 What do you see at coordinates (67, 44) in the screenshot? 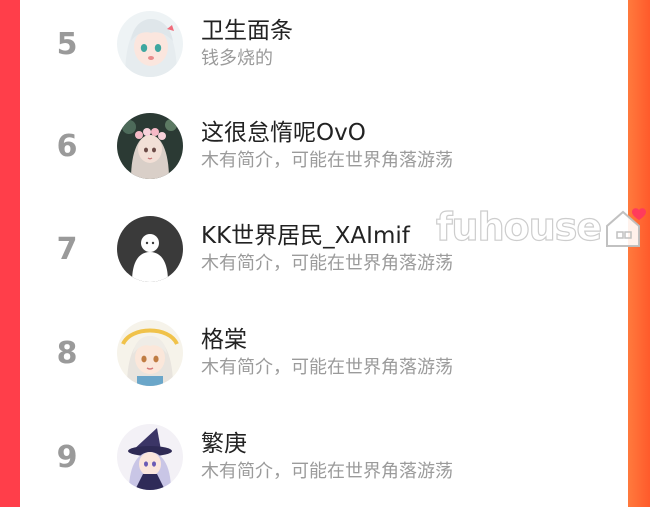
I see `rank-number: 5` at bounding box center [67, 44].